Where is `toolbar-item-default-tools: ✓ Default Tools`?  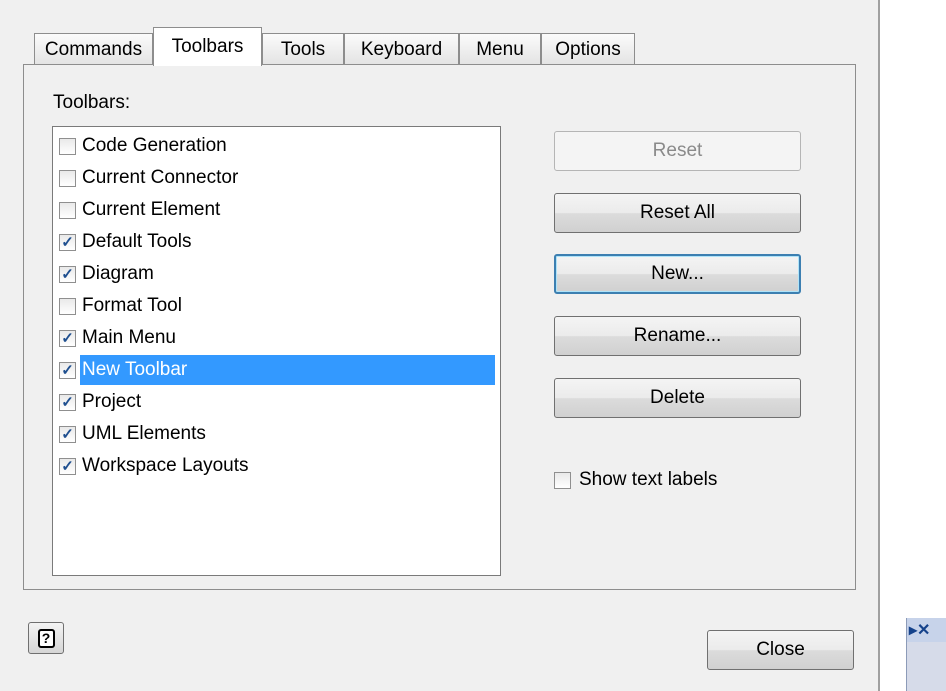
toolbar-item-default-tools: ✓ Default Tools is located at coordinates (279, 242).